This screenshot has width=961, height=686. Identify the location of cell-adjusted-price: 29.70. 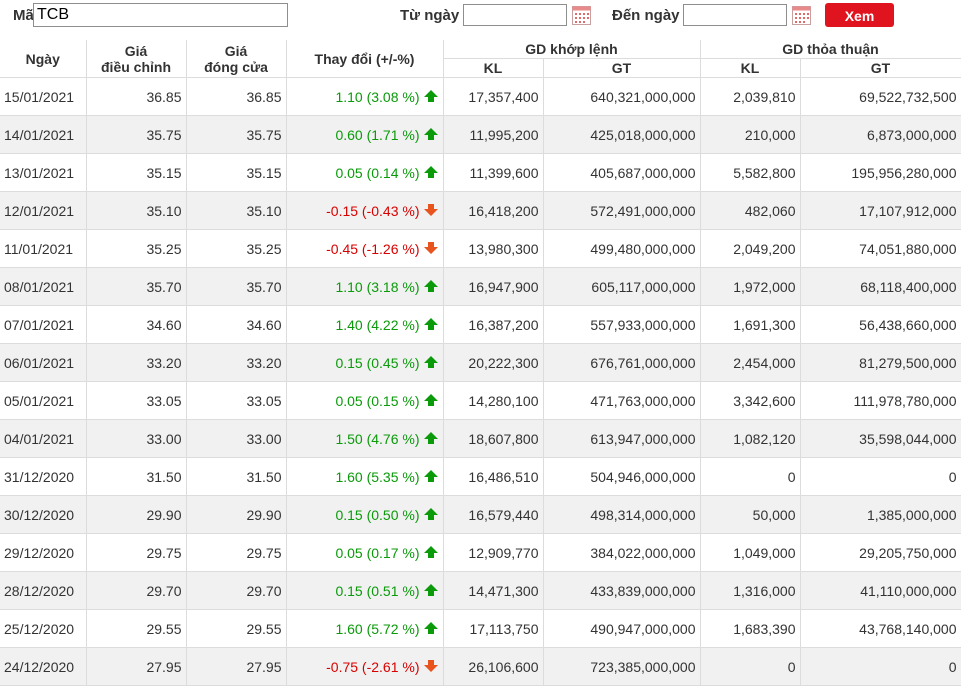
(136, 590).